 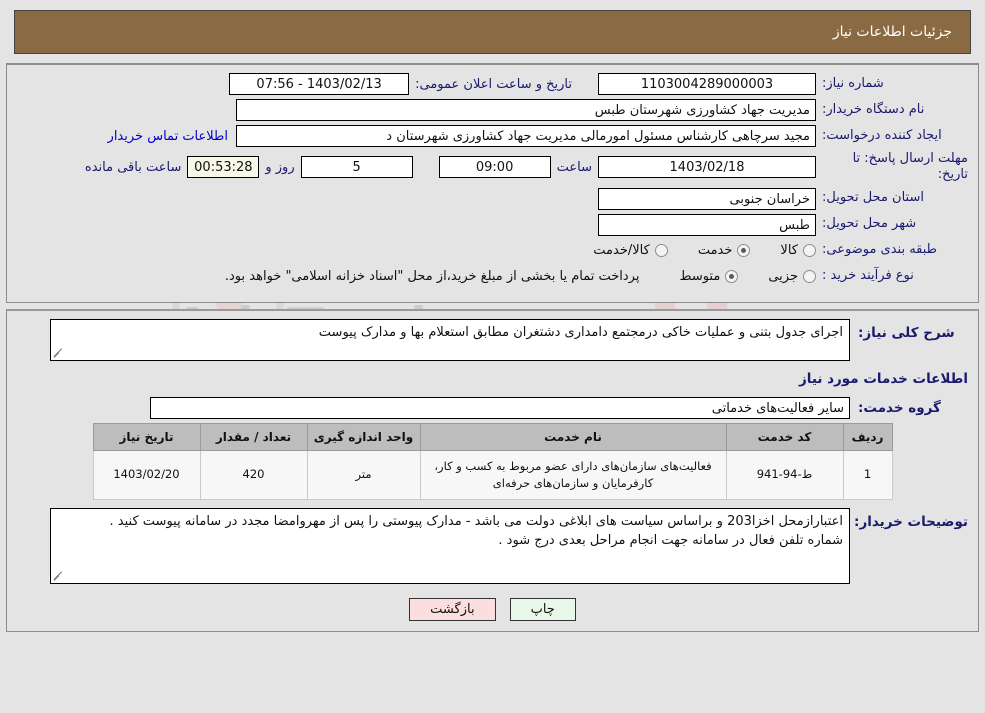 I want to click on services-section-title: اطلاعات خدمات مورد نیاز, so click(x=883, y=378).